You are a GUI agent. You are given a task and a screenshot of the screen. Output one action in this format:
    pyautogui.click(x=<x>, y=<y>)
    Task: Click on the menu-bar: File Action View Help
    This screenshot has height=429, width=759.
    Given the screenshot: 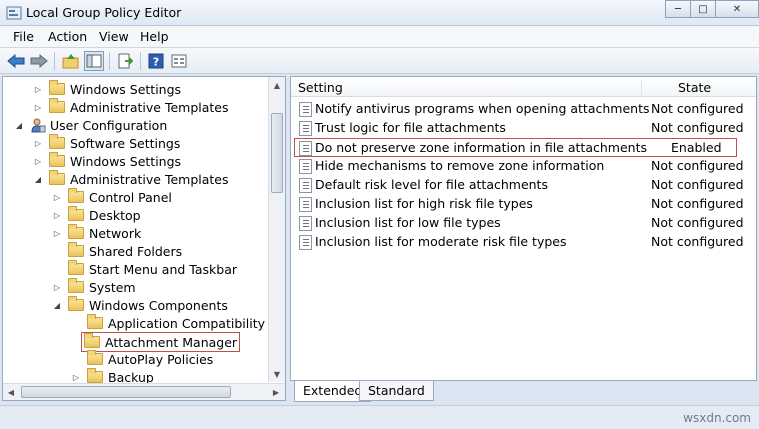 What is the action you would take?
    pyautogui.click(x=379, y=37)
    